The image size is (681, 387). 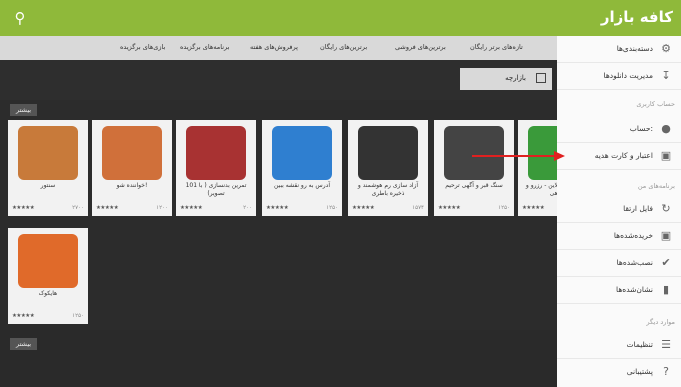 I want to click on filter-icon, so click(x=541, y=78).